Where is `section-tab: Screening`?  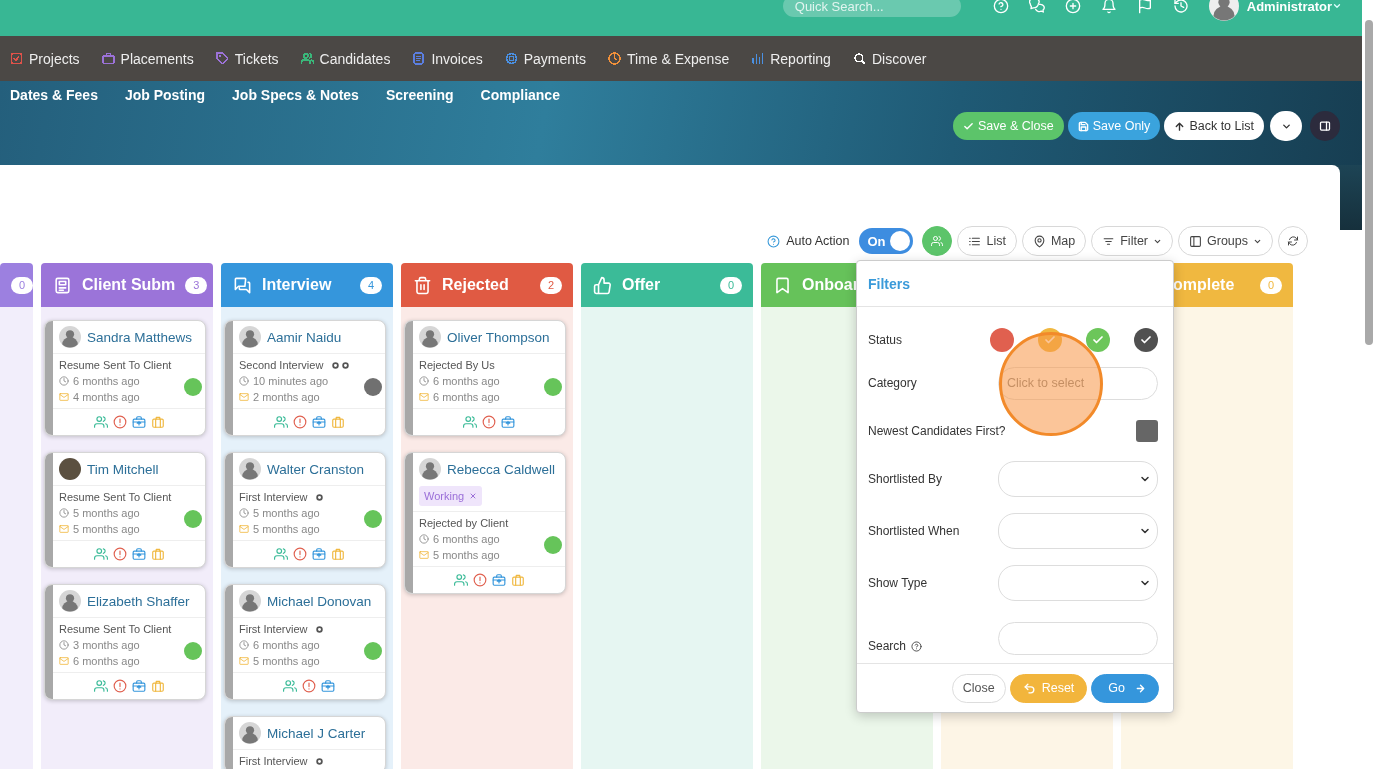 section-tab: Screening is located at coordinates (419, 95).